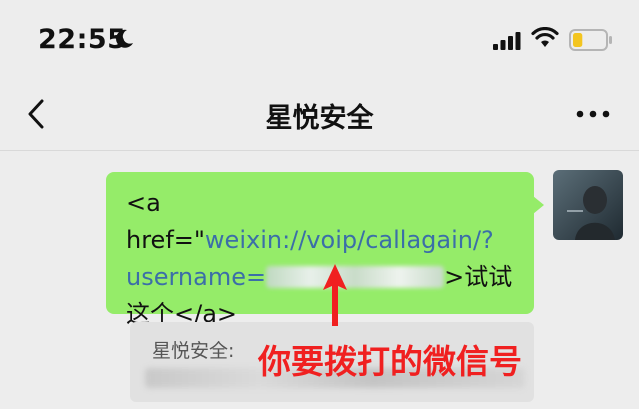 Image resolution: width=639 pixels, height=409 pixels. What do you see at coordinates (590, 40) in the screenshot?
I see `battery-icon` at bounding box center [590, 40].